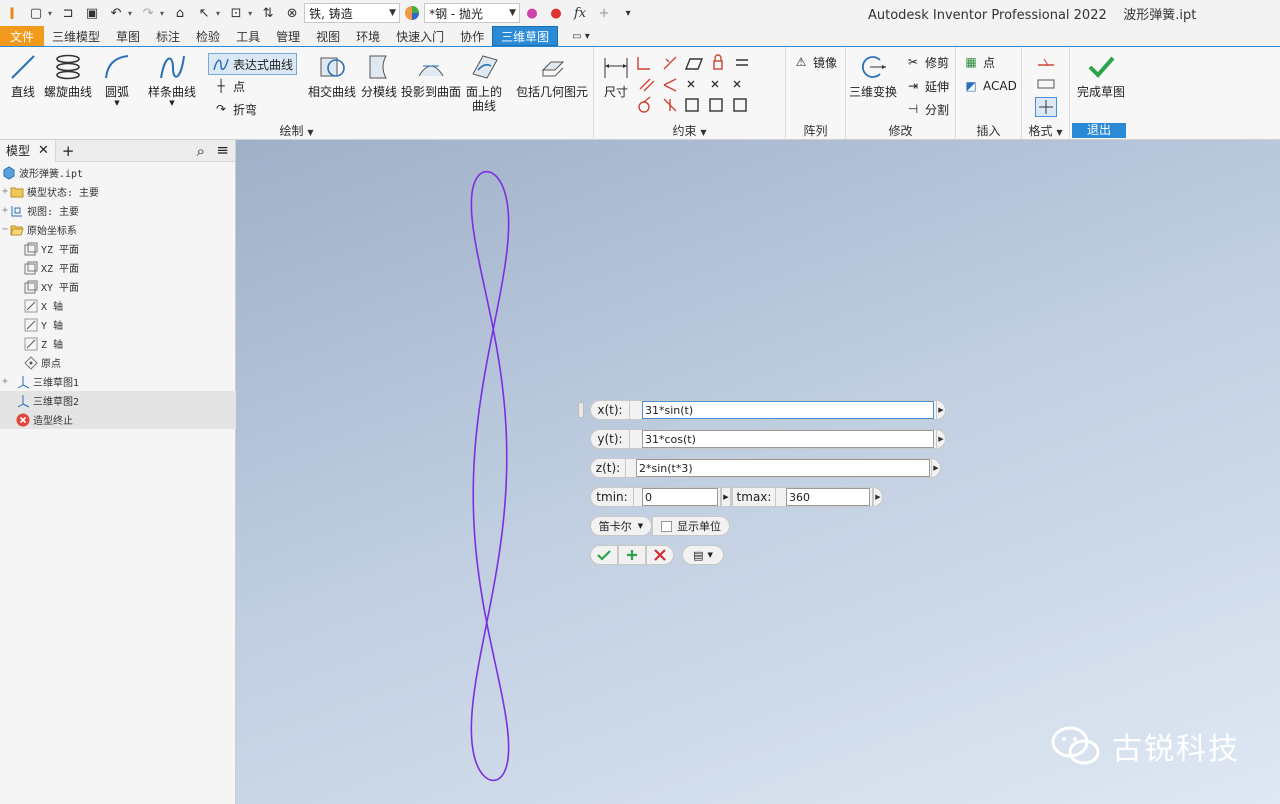  I want to click on ribbon-display-toggle: ▭ ▾, so click(578, 36).